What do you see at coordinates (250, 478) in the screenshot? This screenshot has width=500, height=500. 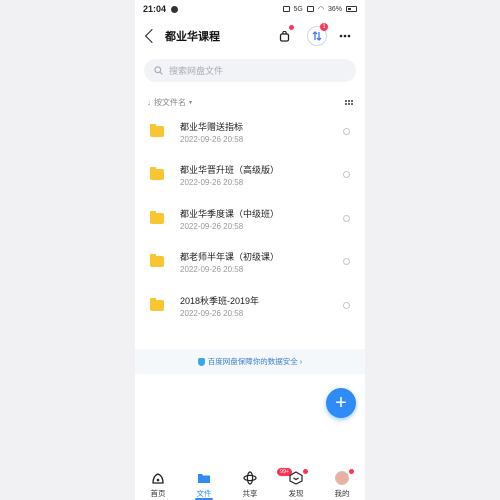 I see `share-icon` at bounding box center [250, 478].